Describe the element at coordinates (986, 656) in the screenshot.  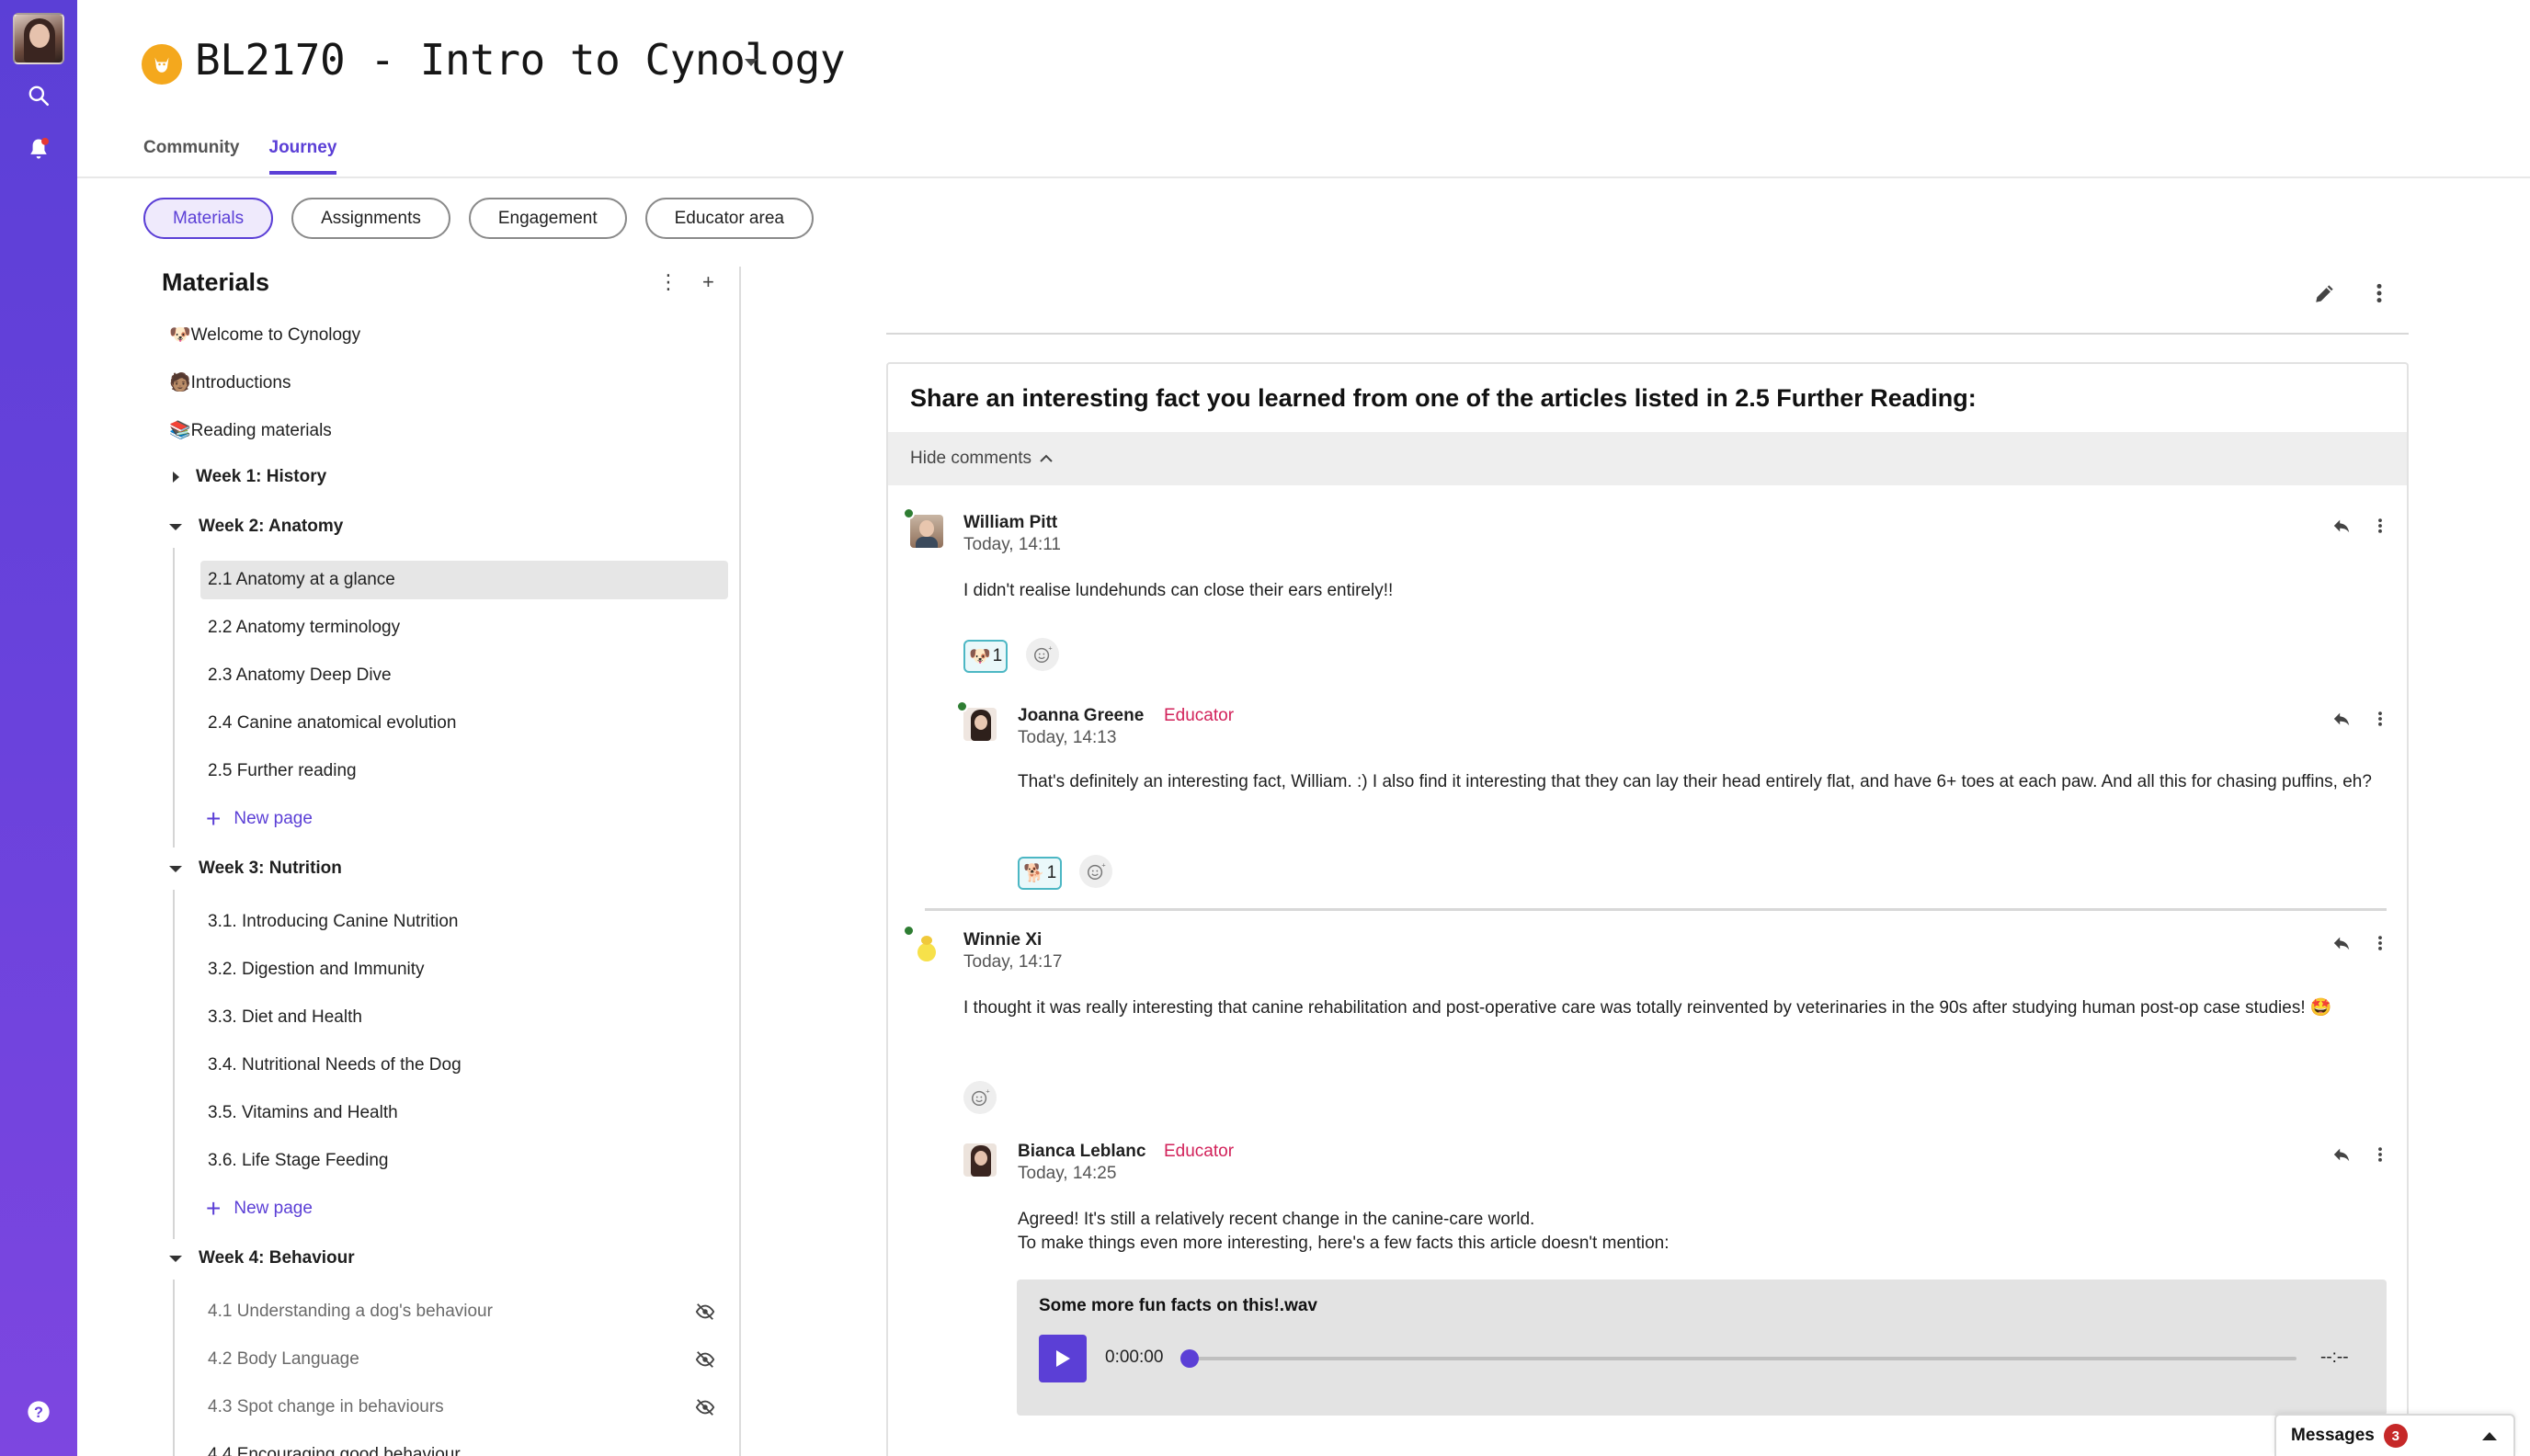
I see `reaction-badge: 🐶 1` at that location.